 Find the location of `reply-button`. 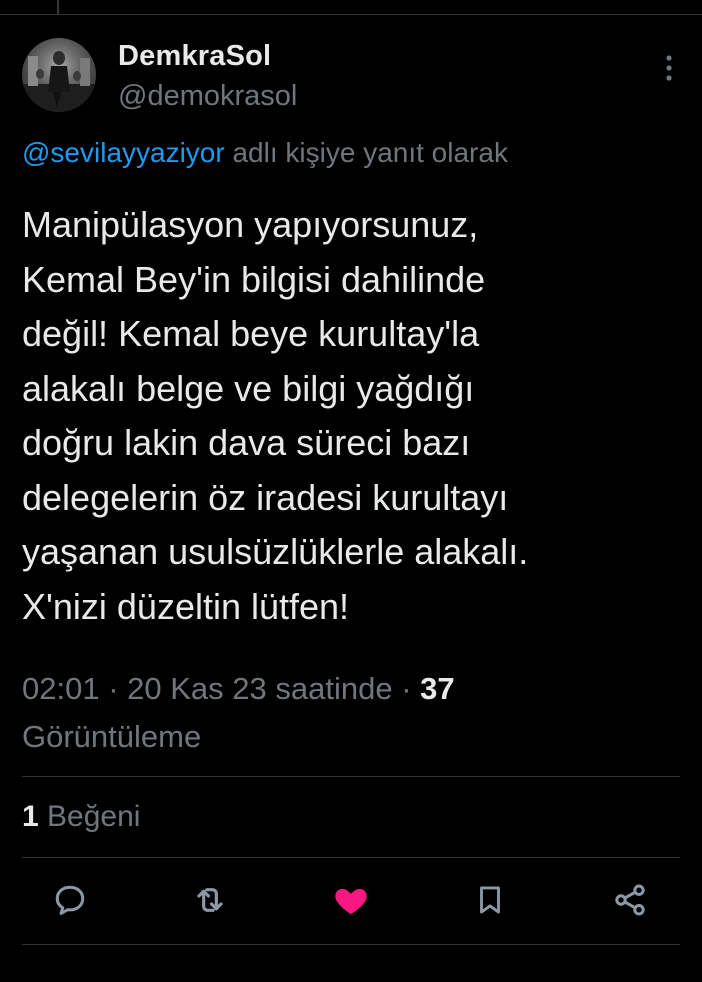

reply-button is located at coordinates (70, 902).